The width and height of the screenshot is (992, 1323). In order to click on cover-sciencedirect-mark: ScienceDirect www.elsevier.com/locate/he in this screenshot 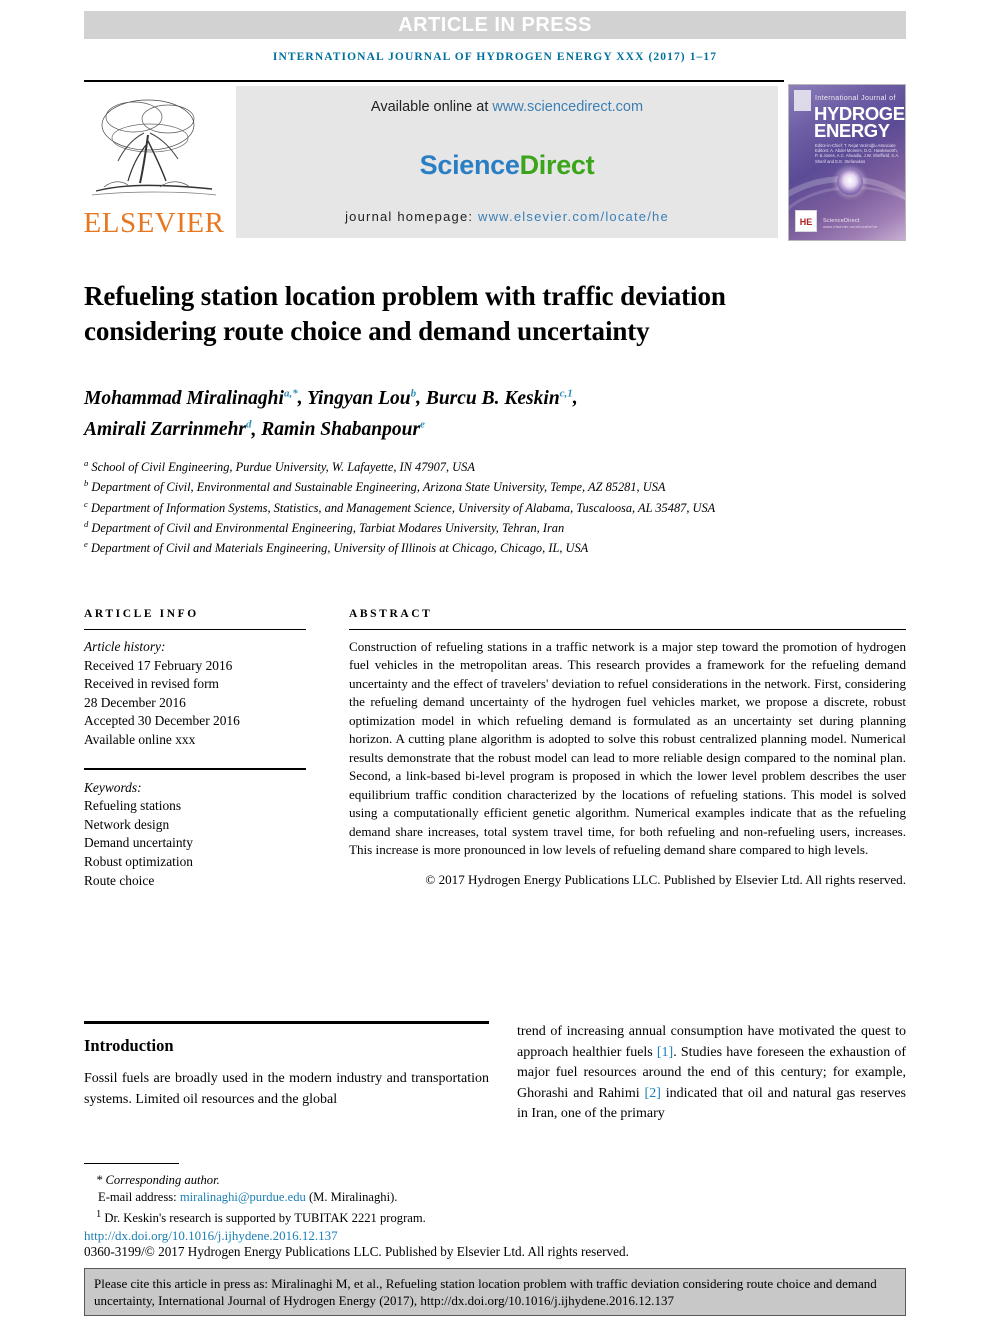, I will do `click(850, 223)`.